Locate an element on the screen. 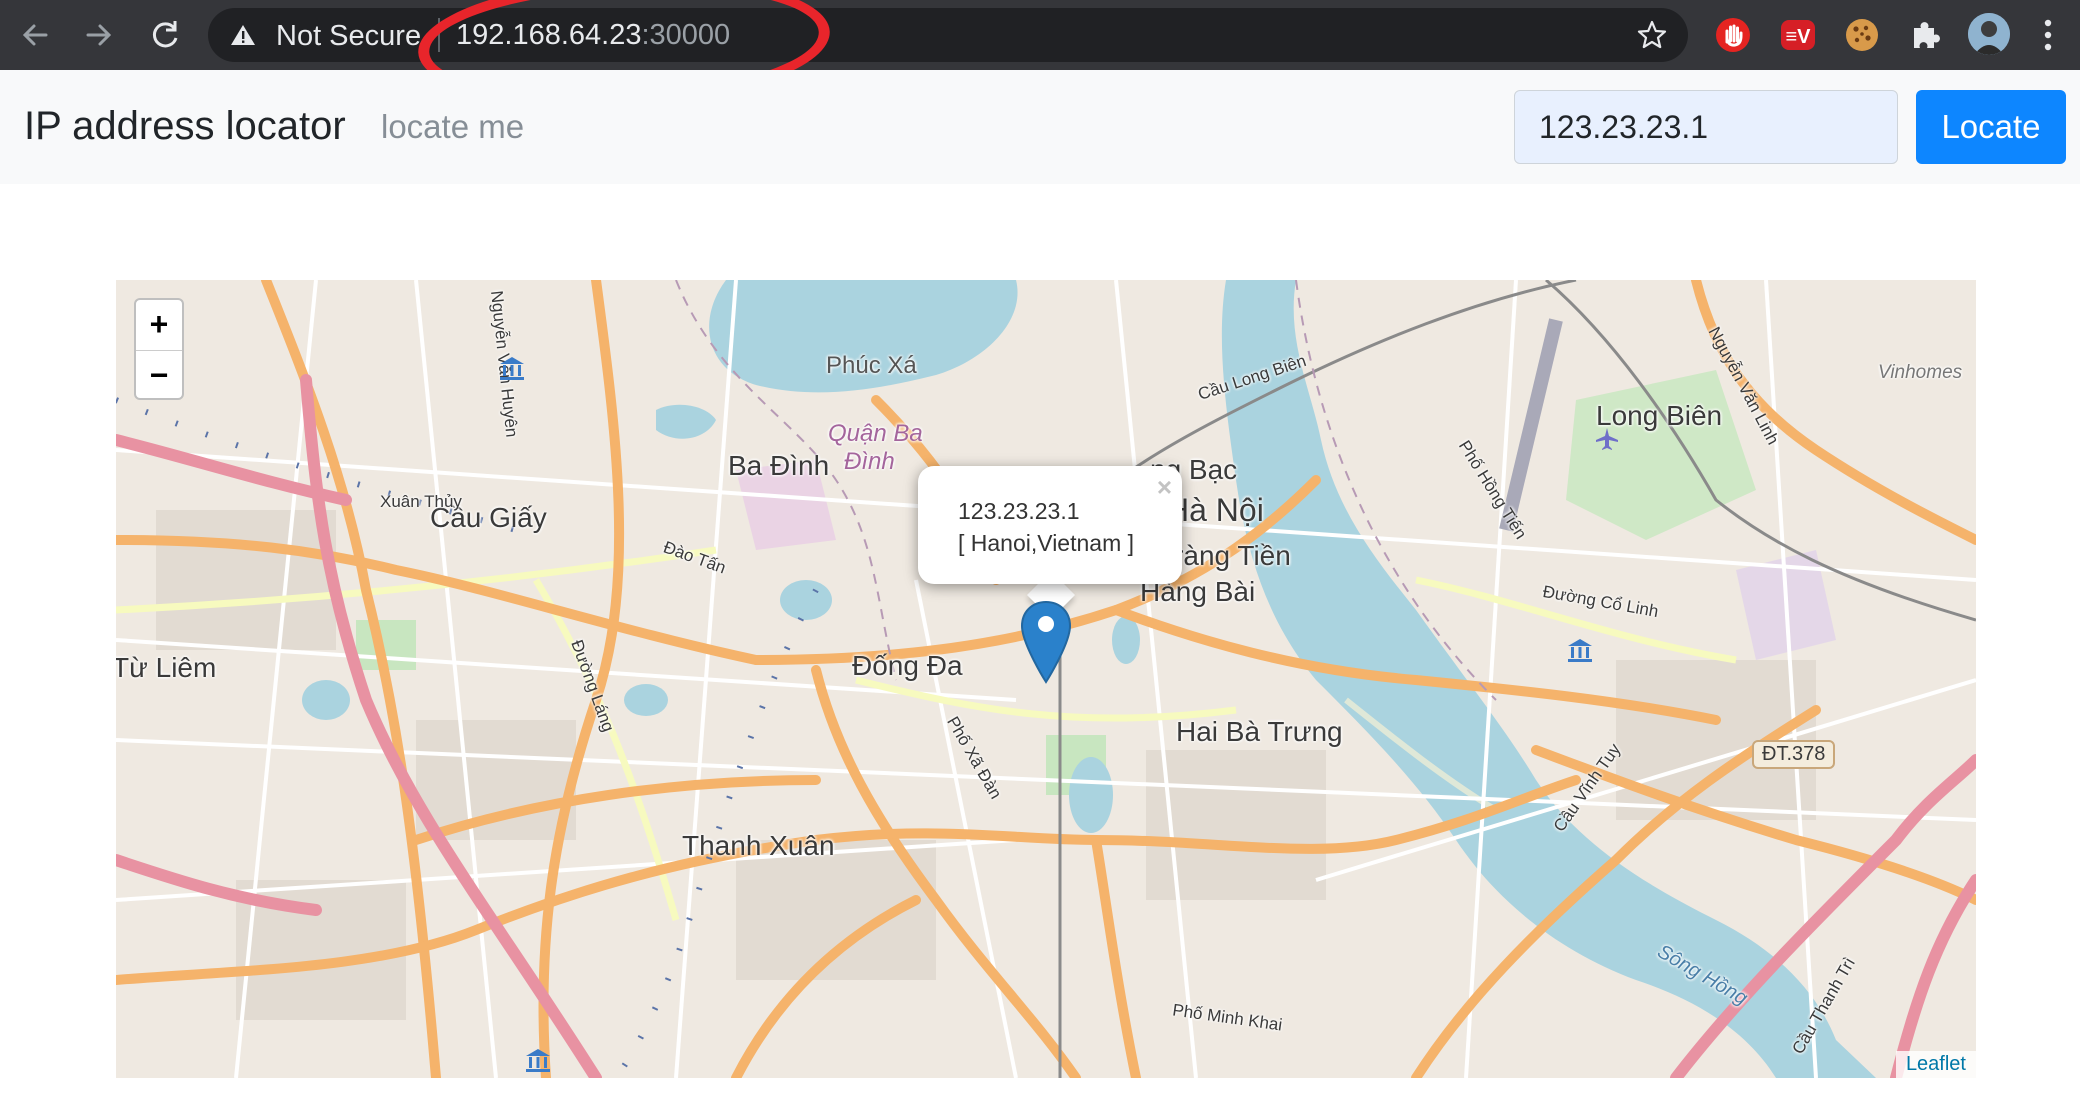 Image resolution: width=2080 pixels, height=1116 pixels. map-label-ba-dinh: Ba Đình is located at coordinates (779, 465).